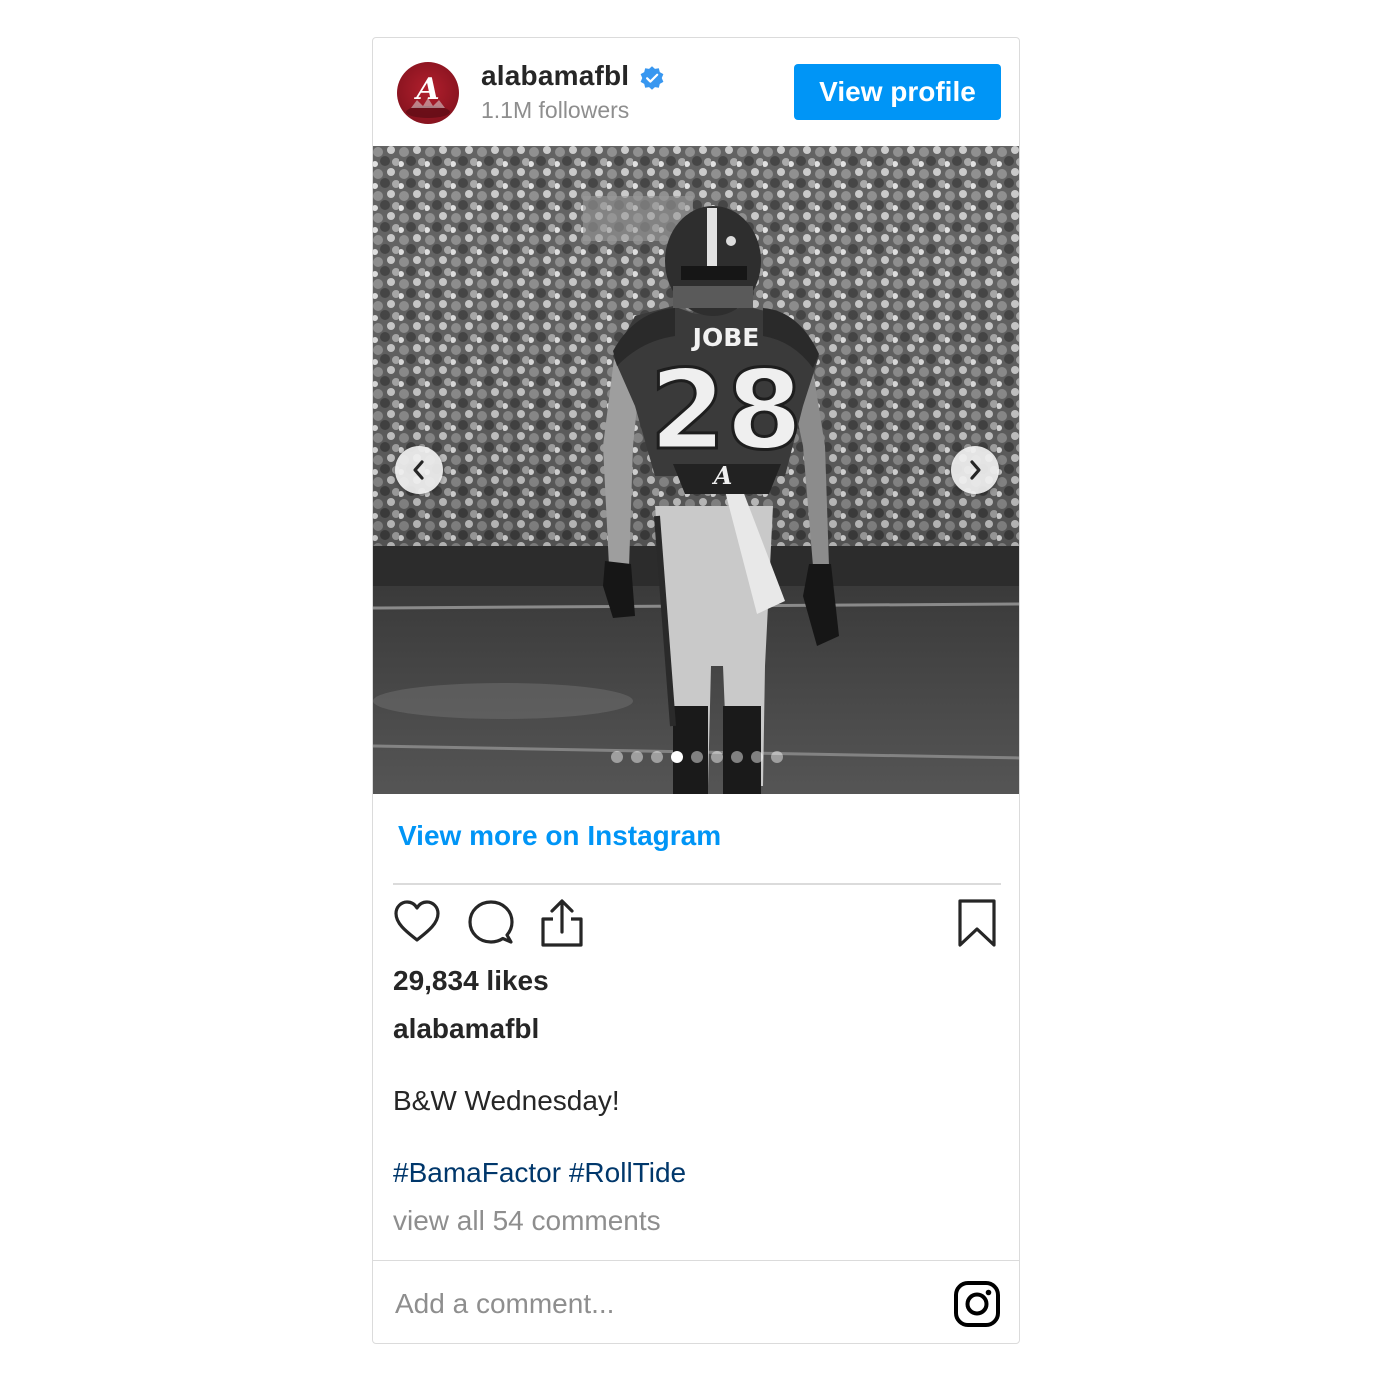 This screenshot has width=1400, height=1400. What do you see at coordinates (555, 76) in the screenshot?
I see `account-username: alabamafbl` at bounding box center [555, 76].